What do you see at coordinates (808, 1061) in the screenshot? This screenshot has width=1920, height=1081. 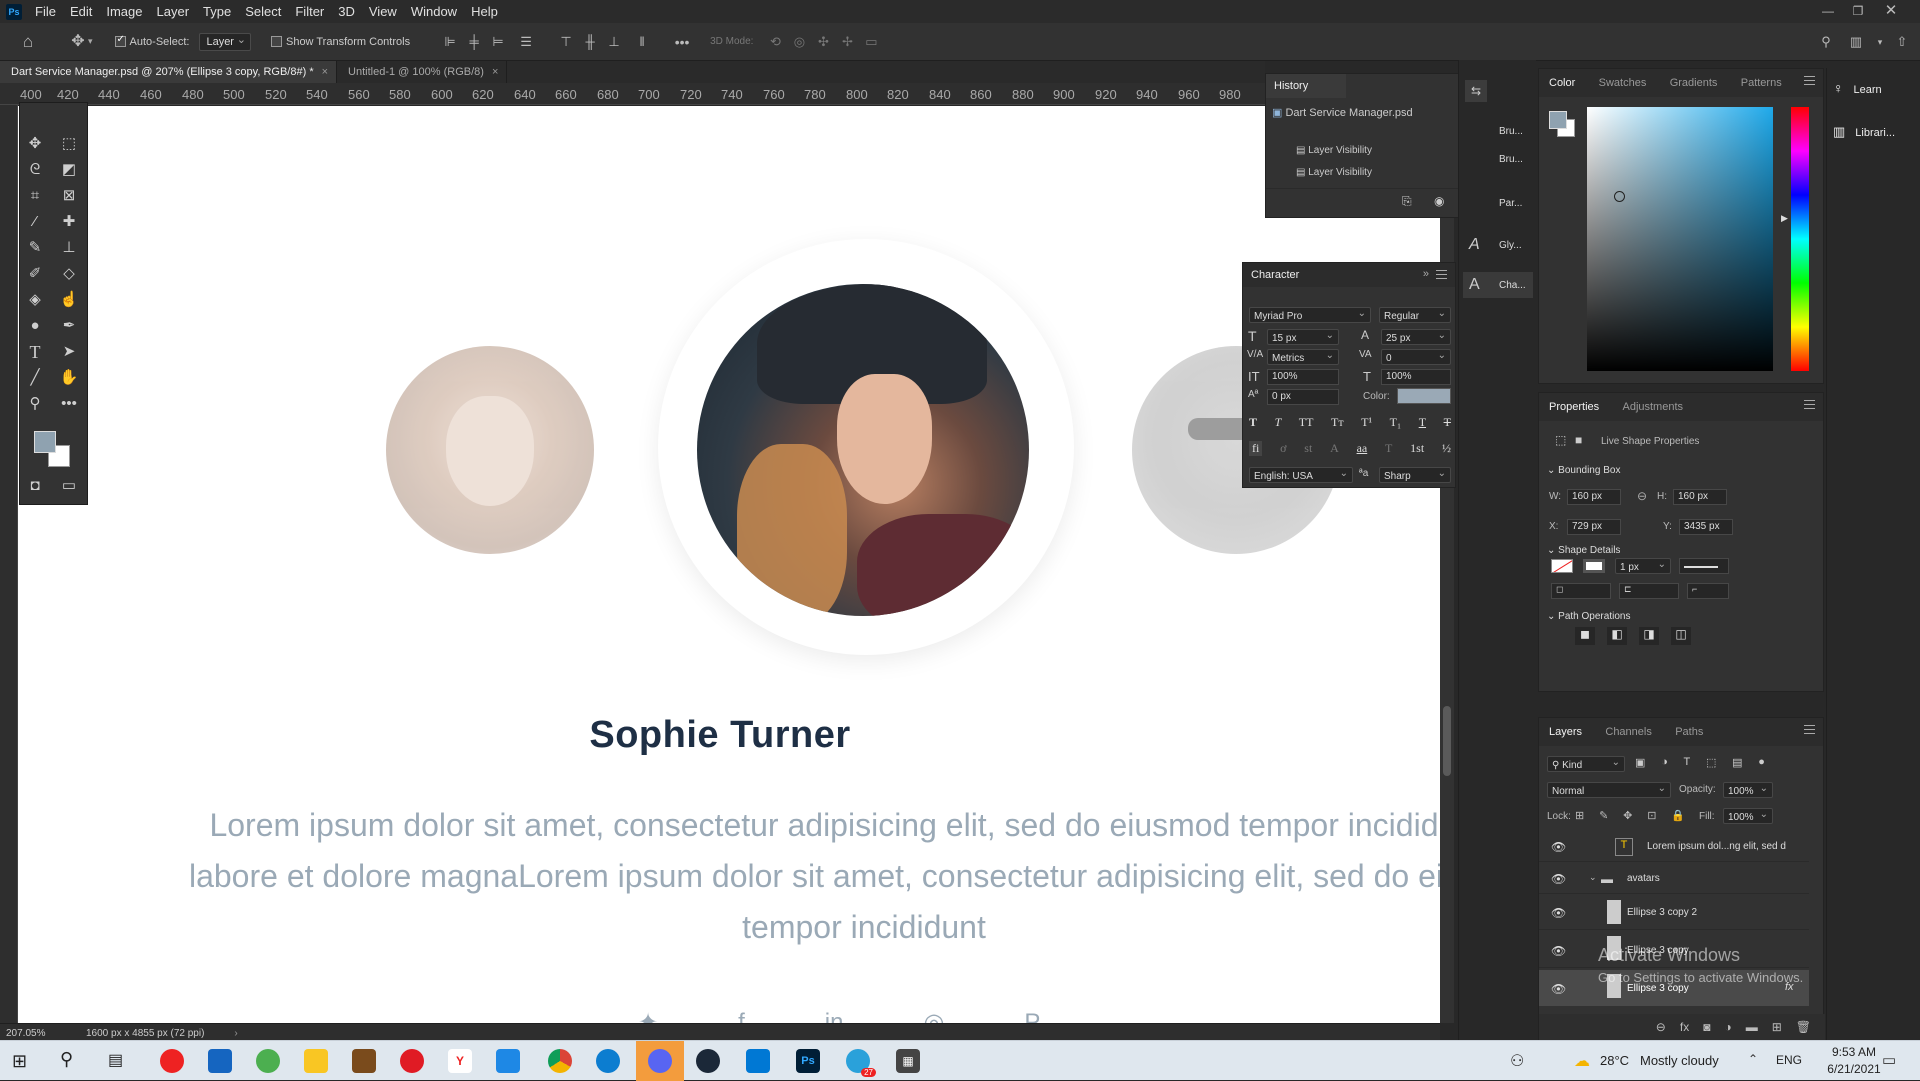 I see `photoshop-taskbar-icon: Ps` at bounding box center [808, 1061].